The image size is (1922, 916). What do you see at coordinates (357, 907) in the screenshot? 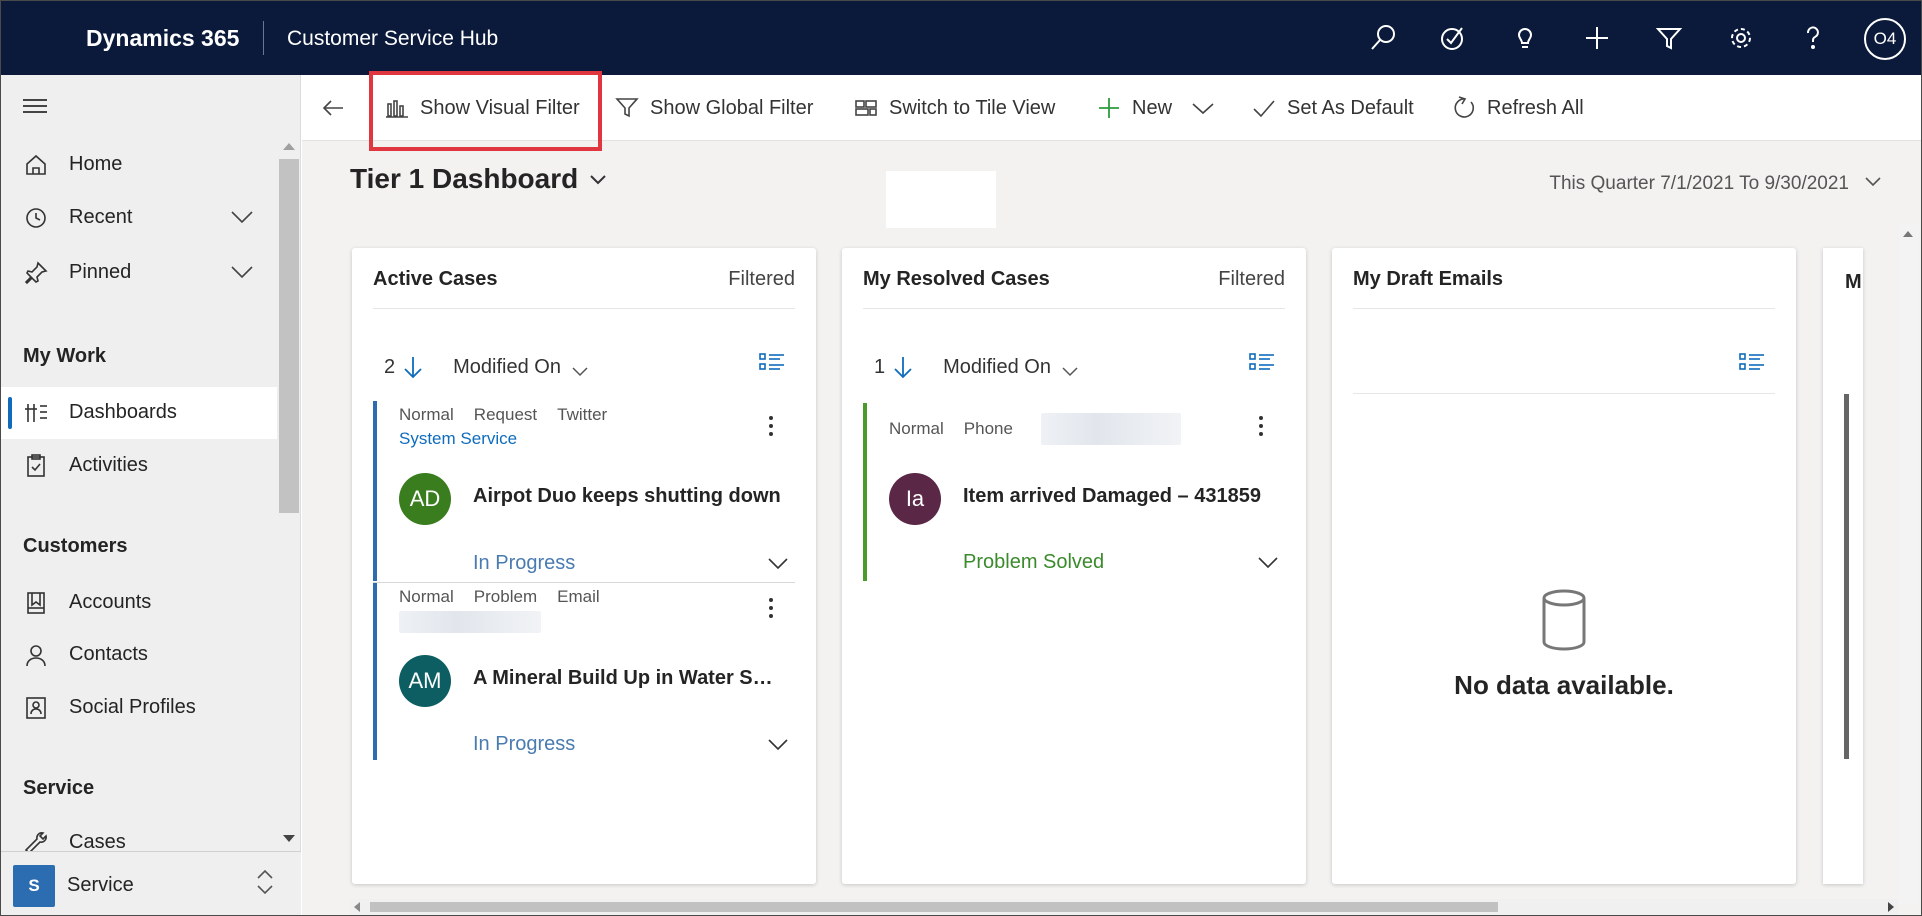
I see `scroll-left-arrow` at bounding box center [357, 907].